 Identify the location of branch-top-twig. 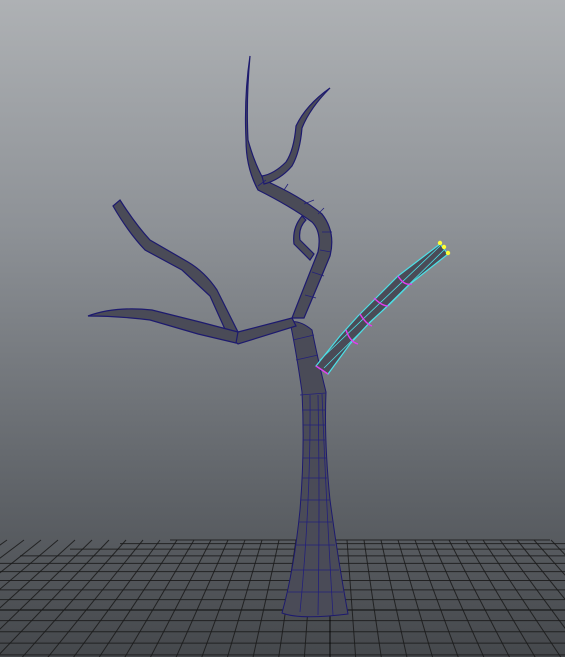
(296, 136).